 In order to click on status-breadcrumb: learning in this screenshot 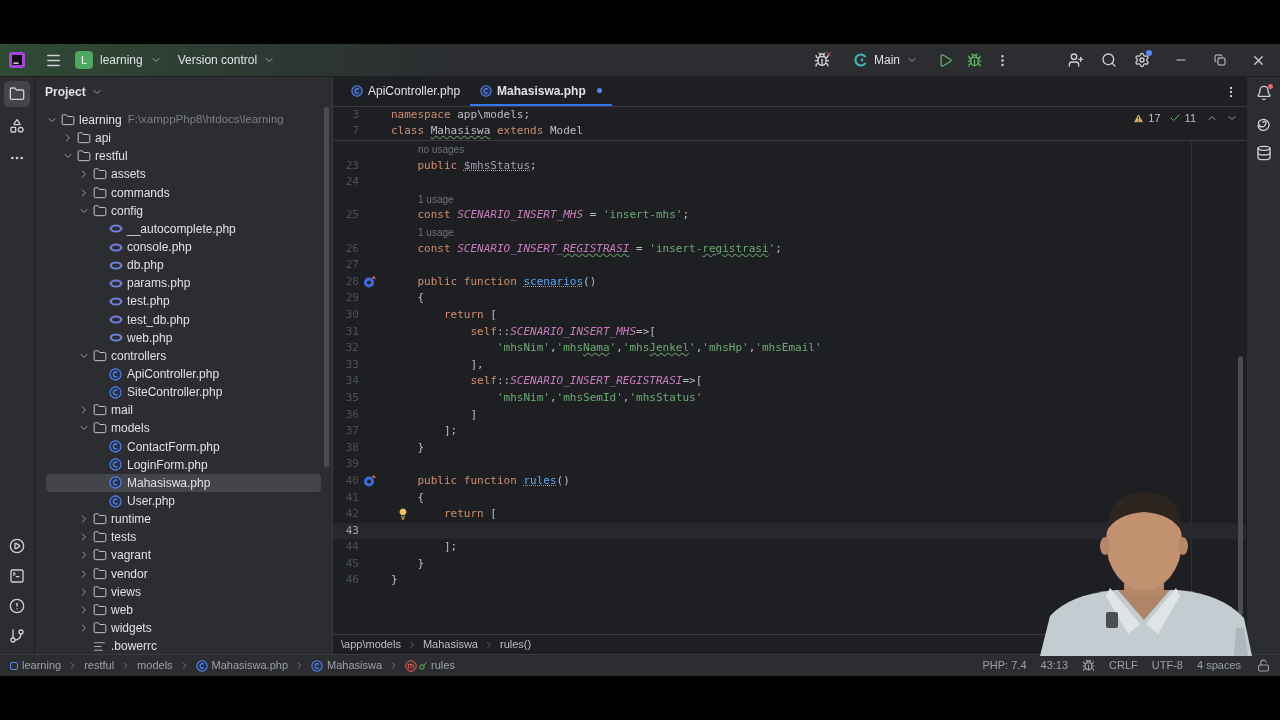, I will do `click(42, 665)`.